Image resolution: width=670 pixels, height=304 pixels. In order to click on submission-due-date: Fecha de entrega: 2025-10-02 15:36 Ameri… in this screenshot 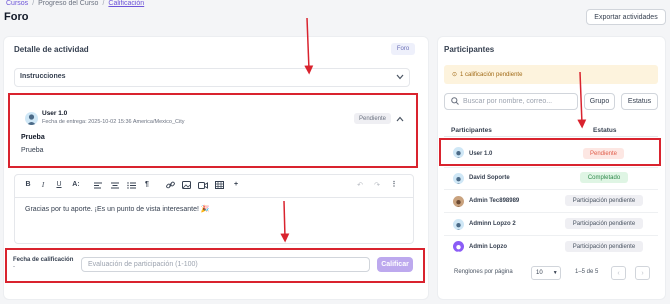, I will do `click(113, 122)`.